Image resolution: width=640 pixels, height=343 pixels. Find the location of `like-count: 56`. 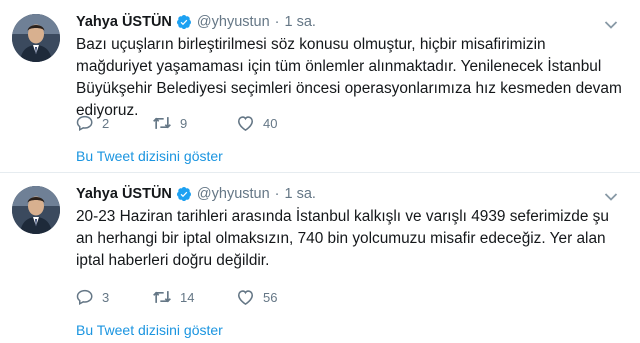

like-count: 56 is located at coordinates (270, 297).